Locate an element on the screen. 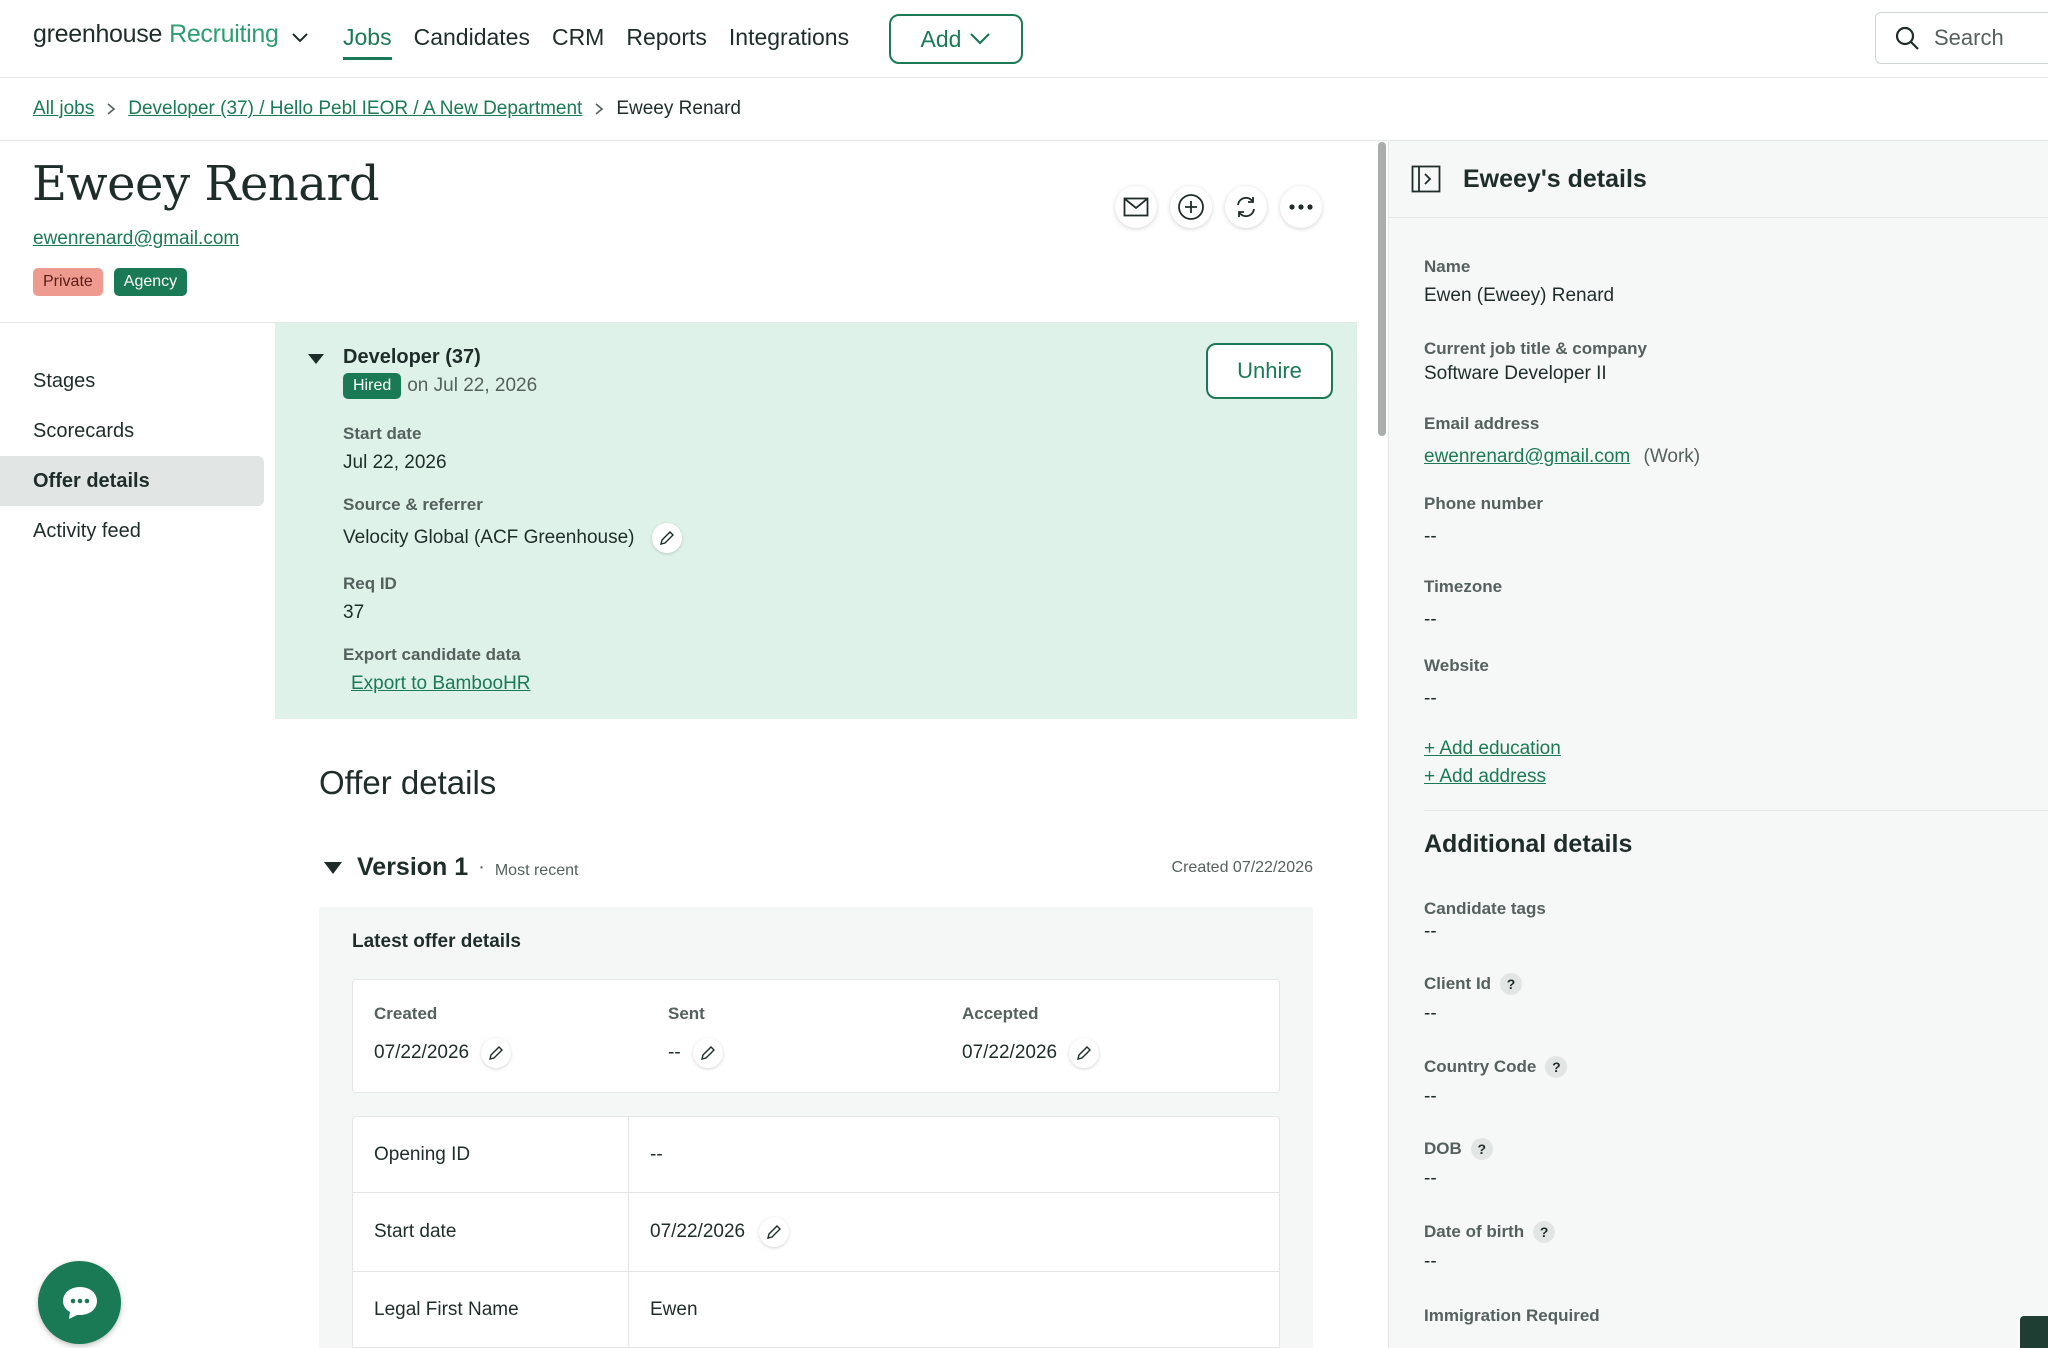 Image resolution: width=2048 pixels, height=1348 pixels. website-field: Website -- is located at coordinates (1456, 683).